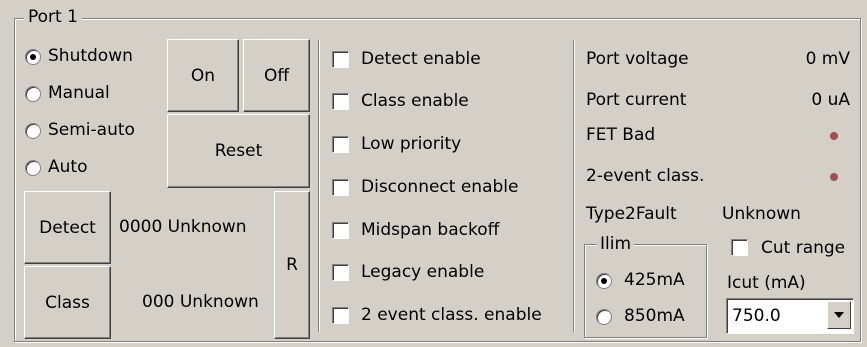 The height and width of the screenshot is (347, 867). Describe the element at coordinates (67, 302) in the screenshot. I see `class-button: Class` at that location.